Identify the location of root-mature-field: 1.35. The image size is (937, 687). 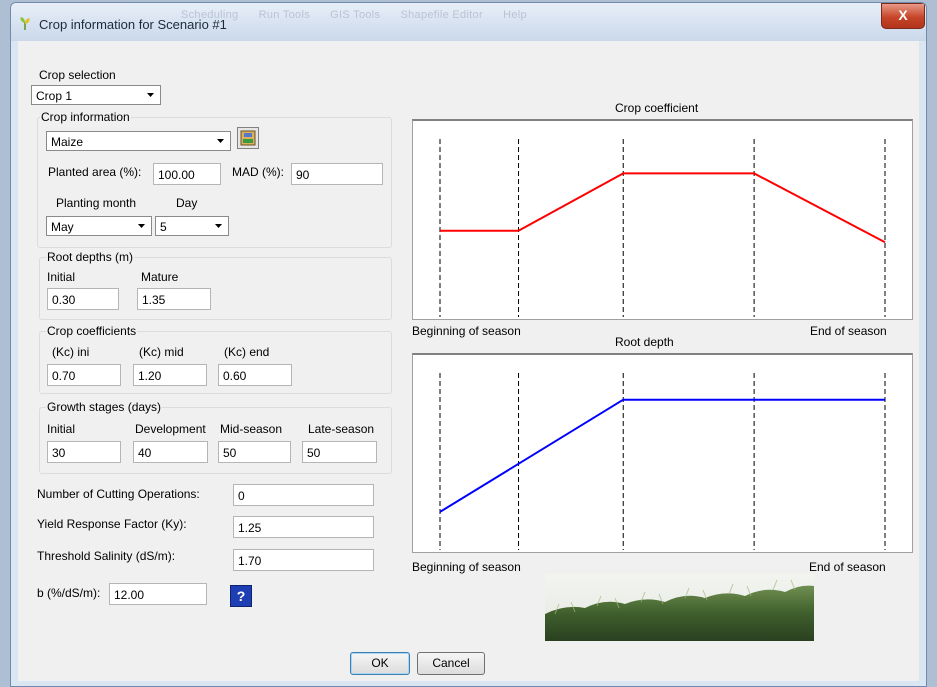
(174, 299).